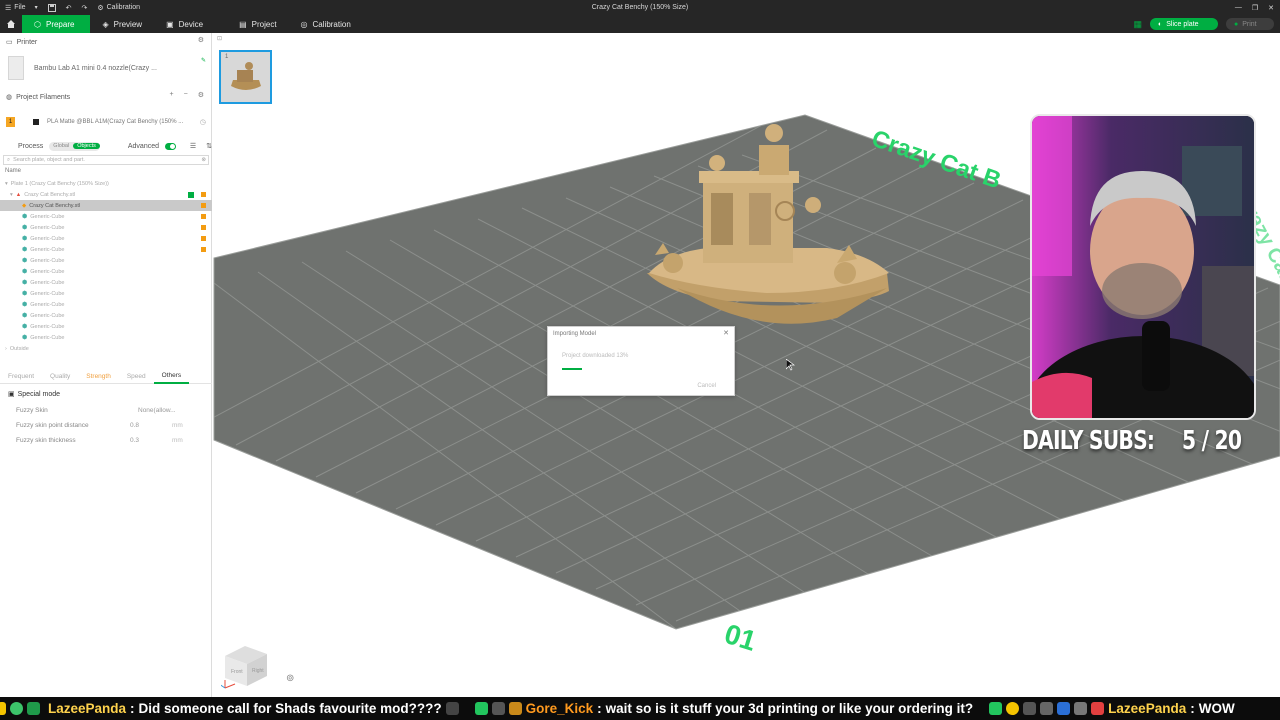  What do you see at coordinates (203, 60) in the screenshot?
I see `edit-printer-icon: ✎` at bounding box center [203, 60].